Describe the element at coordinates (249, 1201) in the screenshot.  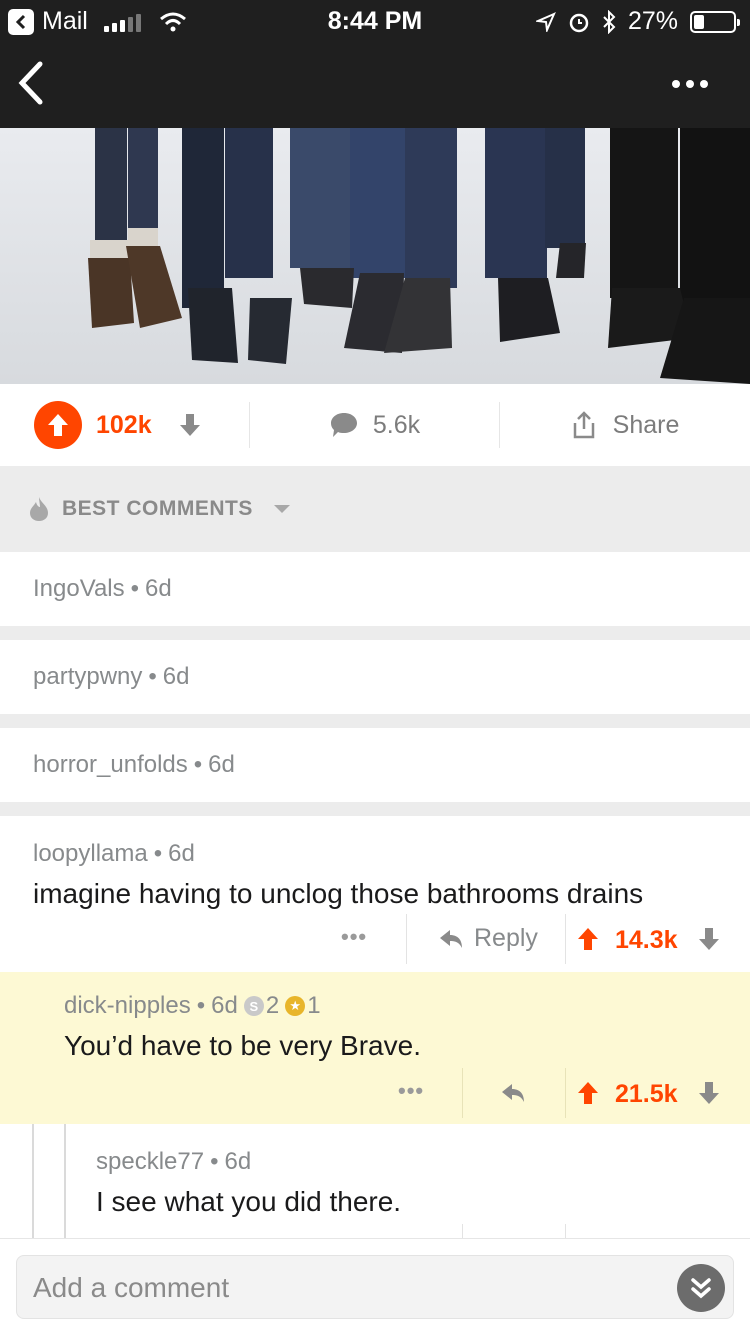
I see `comment-body: I see what you did there.` at that location.